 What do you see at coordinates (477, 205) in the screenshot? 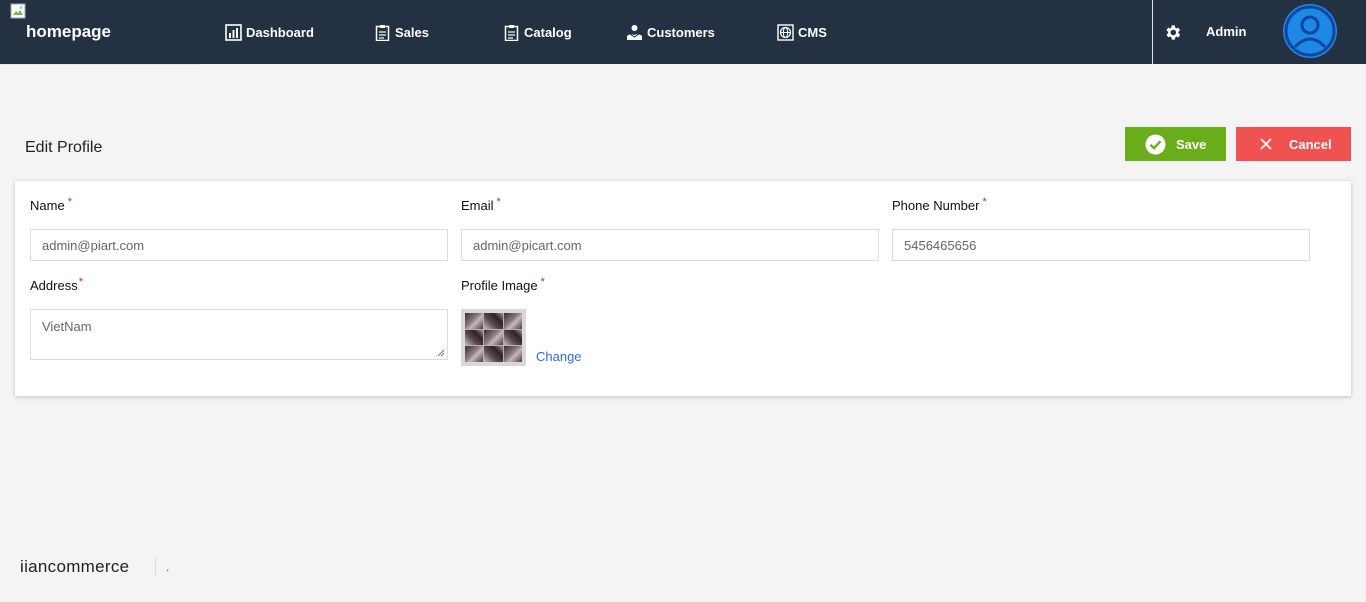
I see `email-label-text: Email` at bounding box center [477, 205].